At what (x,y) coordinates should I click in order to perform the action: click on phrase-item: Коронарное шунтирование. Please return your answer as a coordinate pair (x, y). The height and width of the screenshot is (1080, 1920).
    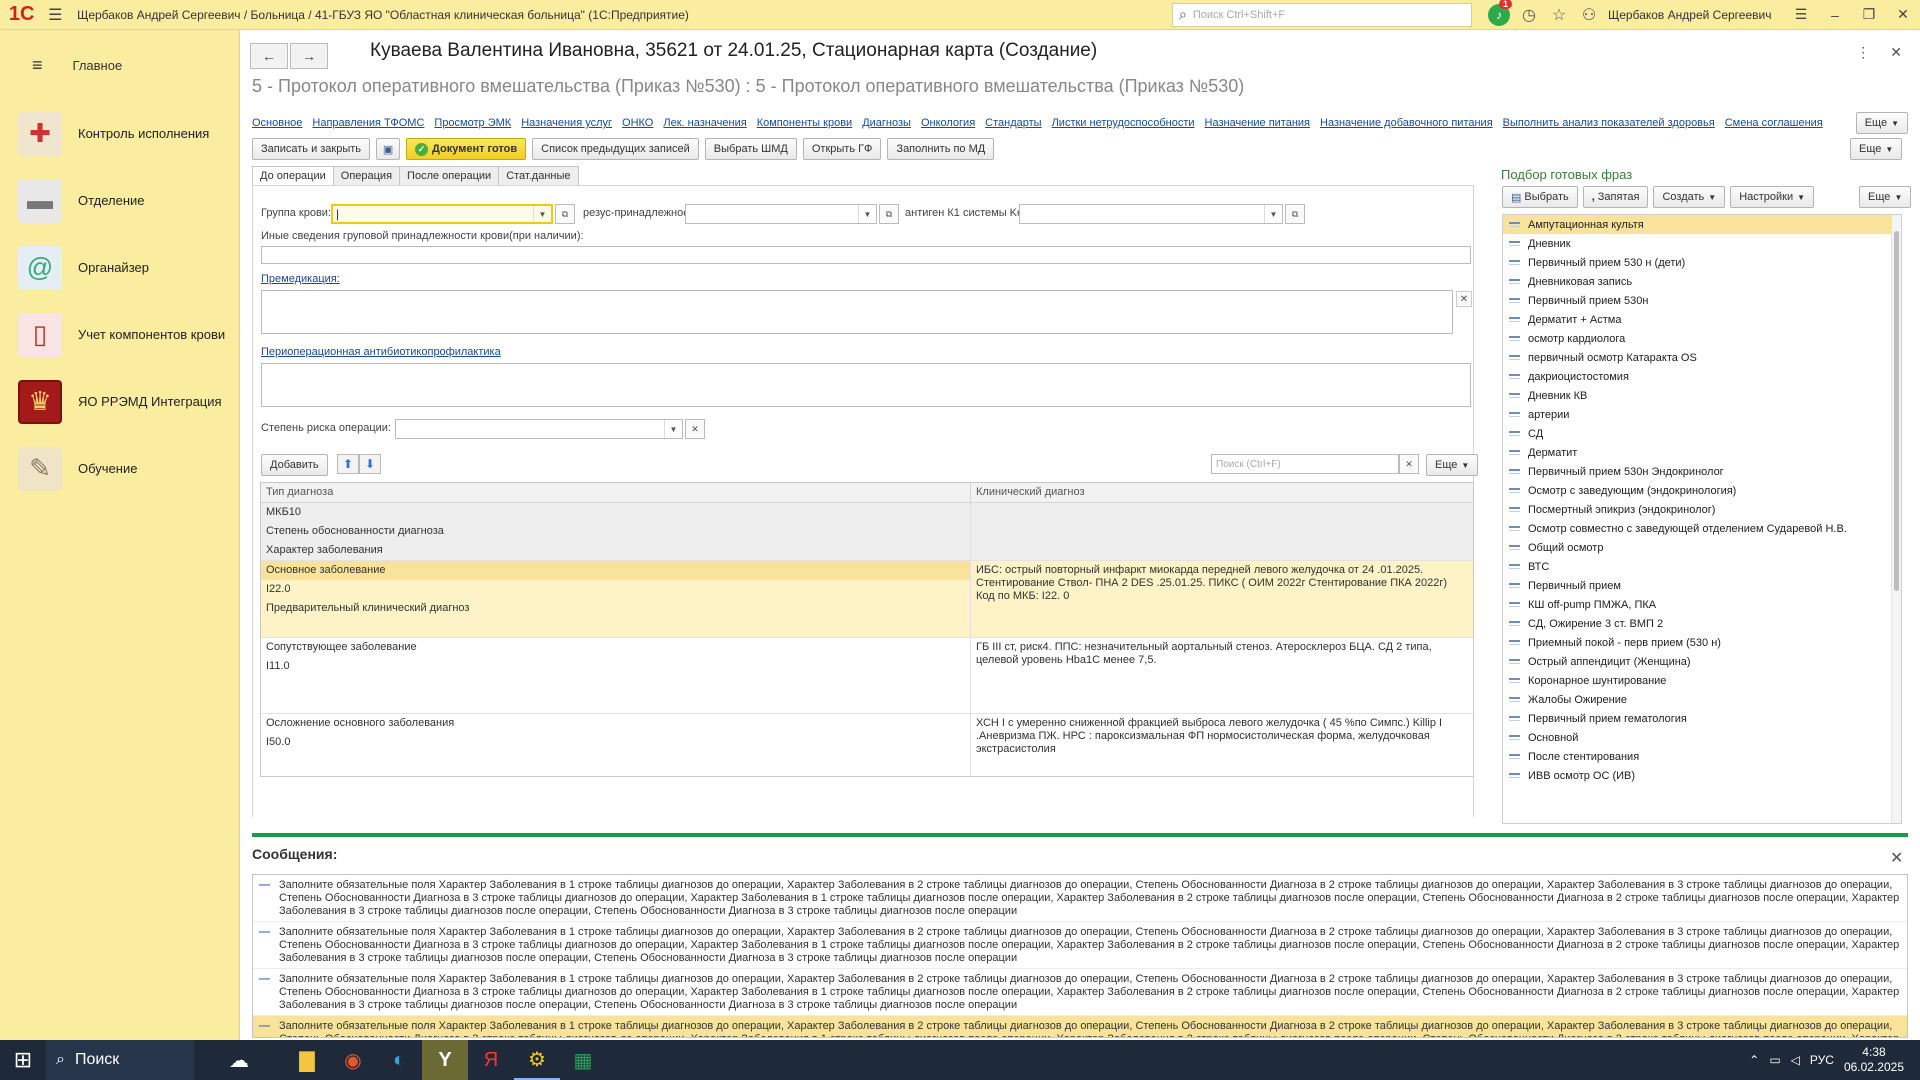
    Looking at the image, I should click on (1702, 680).